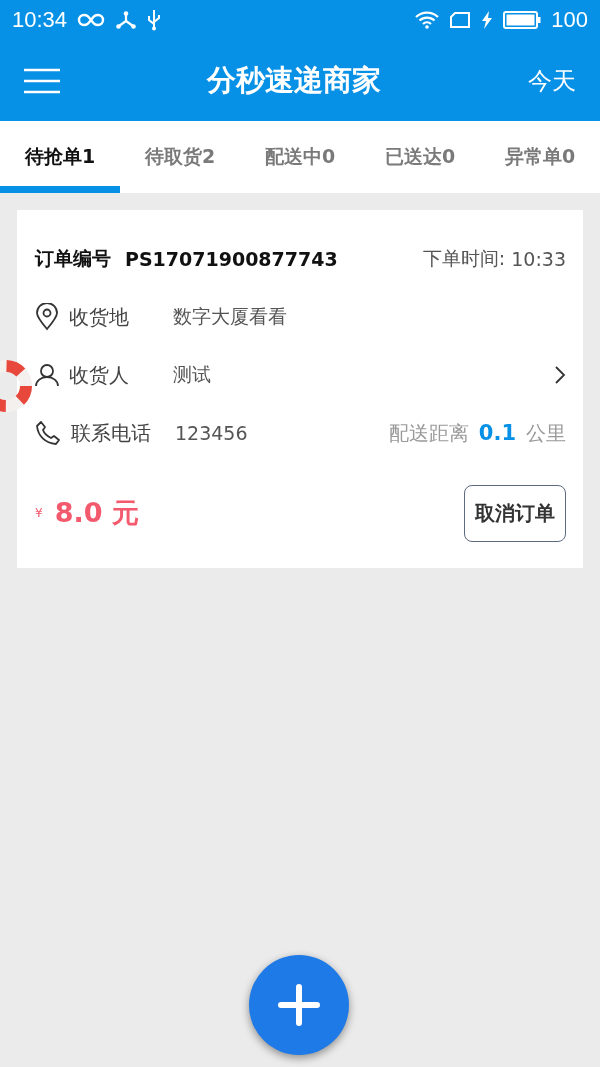 The height and width of the screenshot is (1067, 600). Describe the element at coordinates (39, 513) in the screenshot. I see `currency-symbol: ¥` at that location.